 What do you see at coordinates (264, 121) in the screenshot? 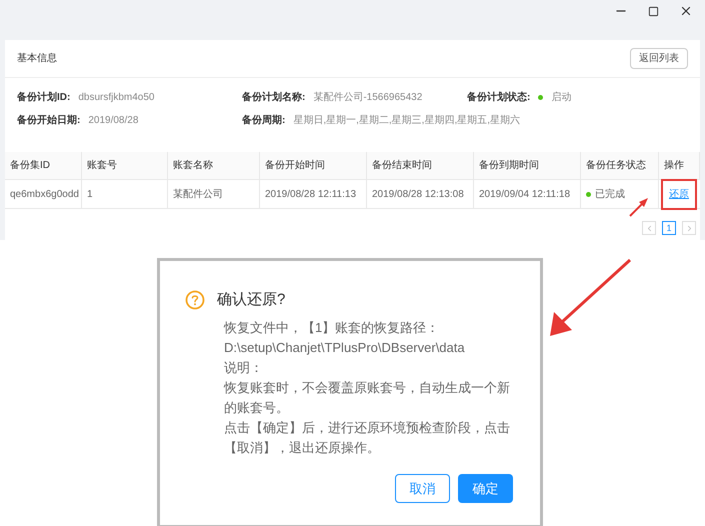
I see `info-label: 备份周期:` at bounding box center [264, 121].